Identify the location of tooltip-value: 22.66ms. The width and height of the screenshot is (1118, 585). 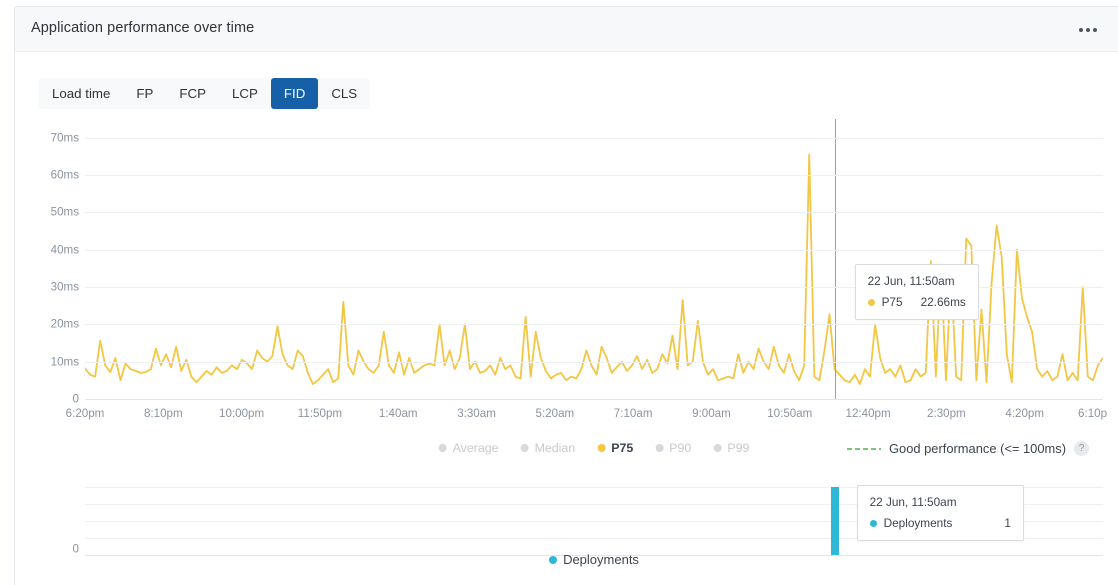
(943, 302).